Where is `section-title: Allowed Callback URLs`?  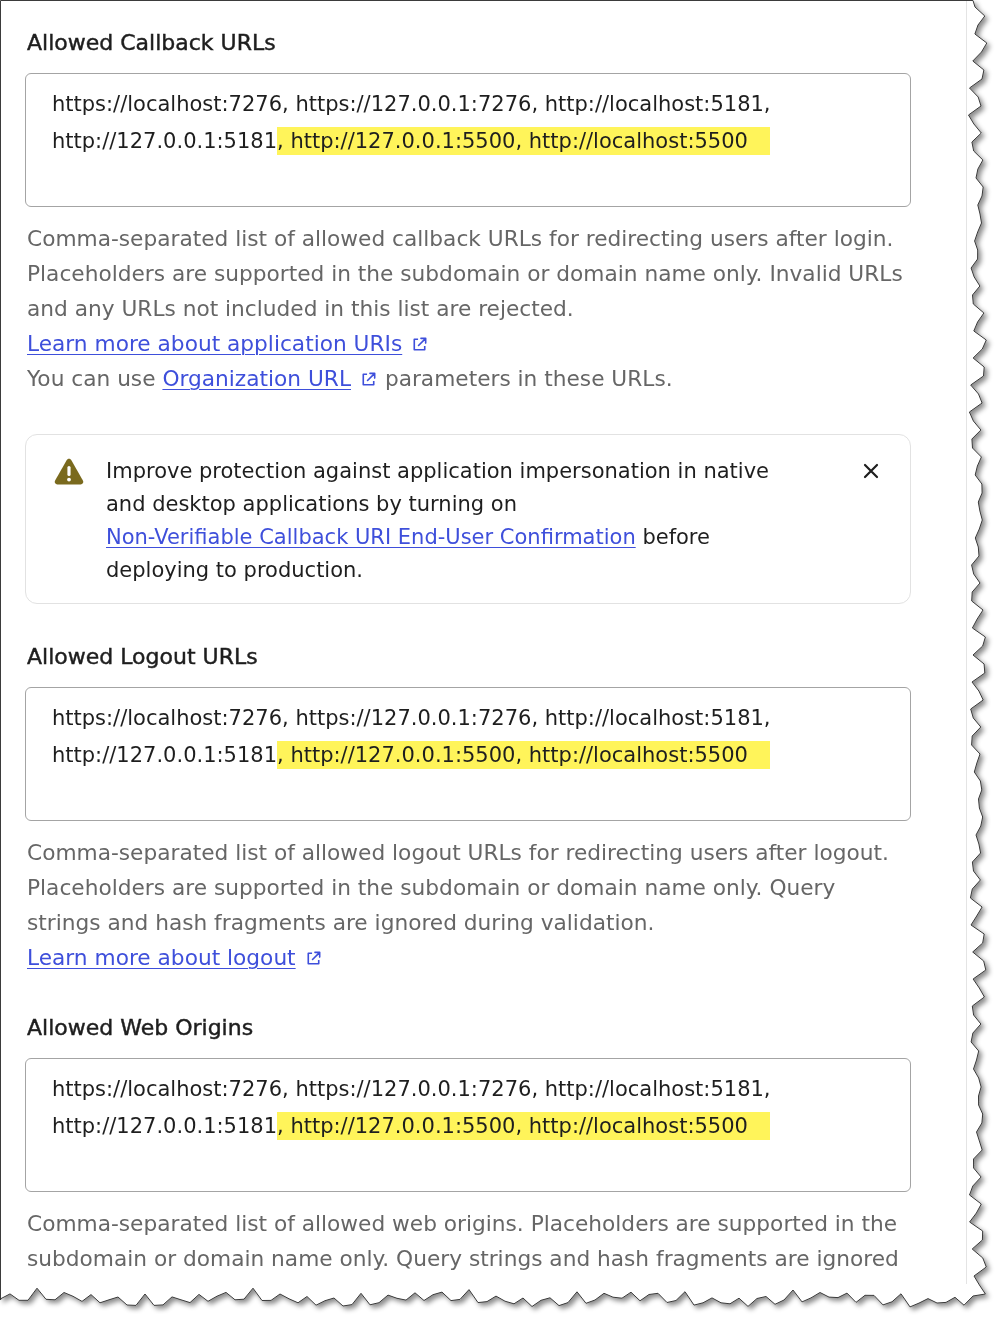 section-title: Allowed Callback URLs is located at coordinates (151, 43).